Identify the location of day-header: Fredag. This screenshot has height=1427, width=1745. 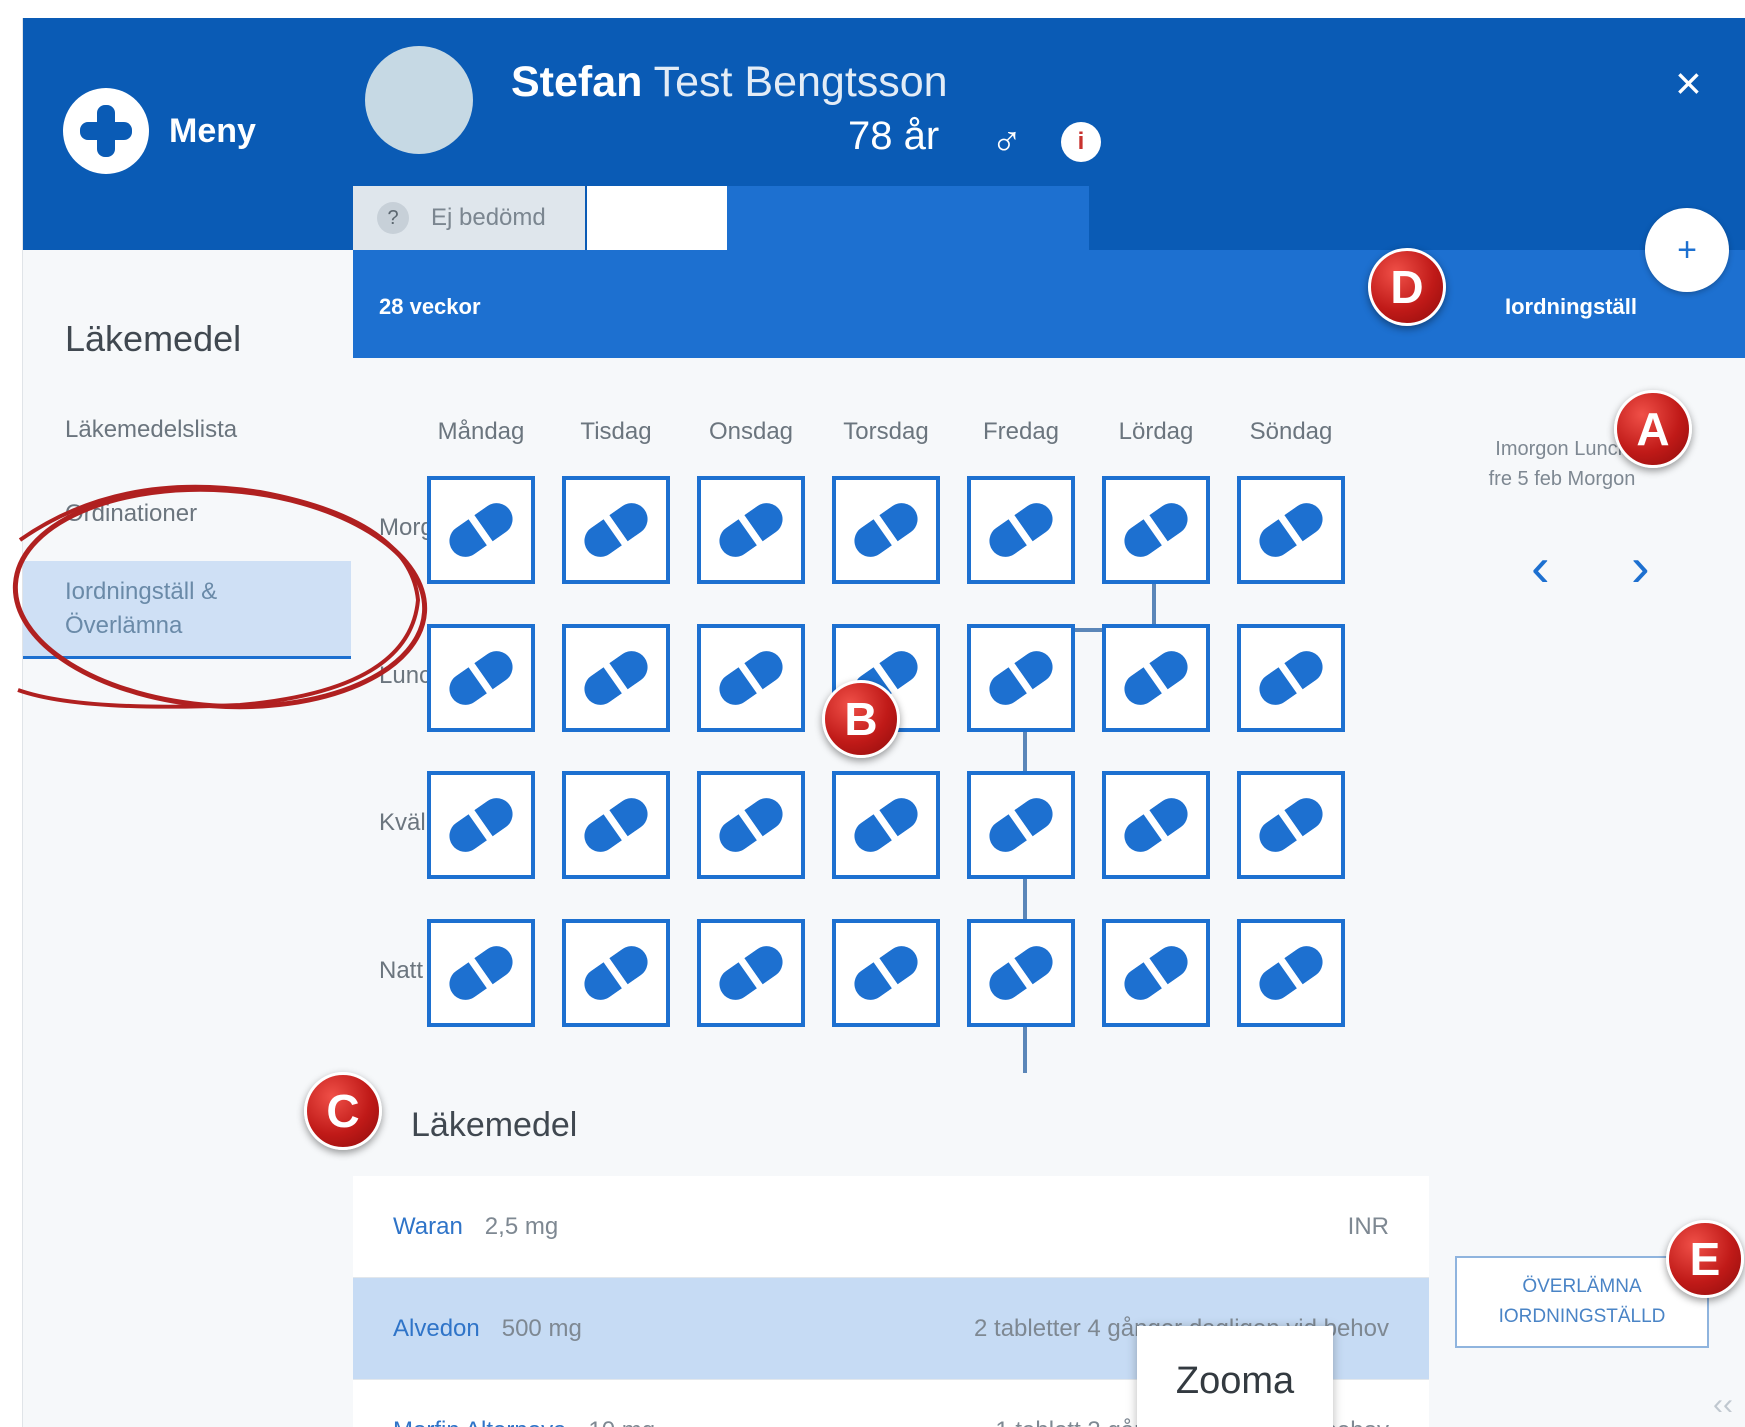
(1021, 431).